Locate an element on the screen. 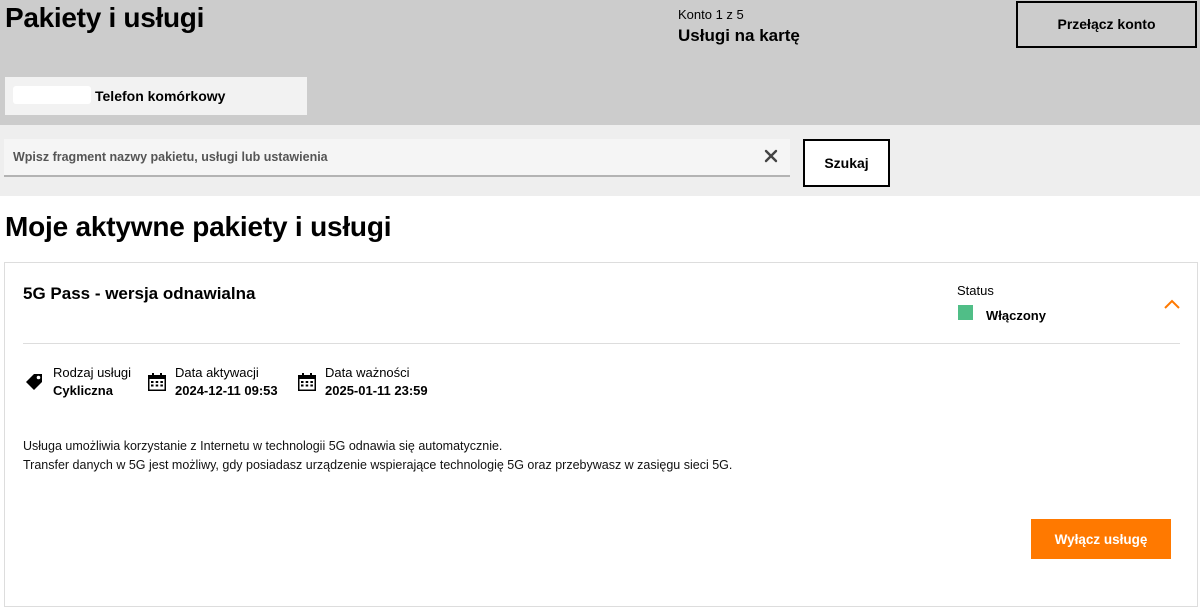 Image resolution: width=1200 pixels, height=607 pixels. status-value: Włączony is located at coordinates (1016, 315).